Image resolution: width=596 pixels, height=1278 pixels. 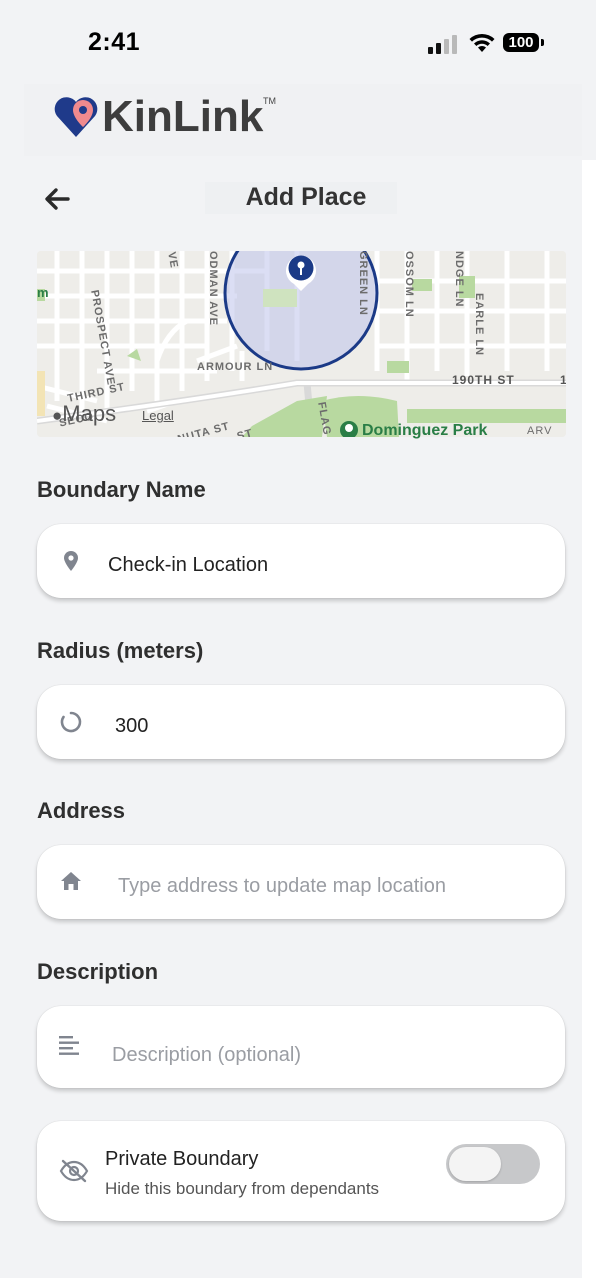 I want to click on page-title: Add Place, so click(x=306, y=197).